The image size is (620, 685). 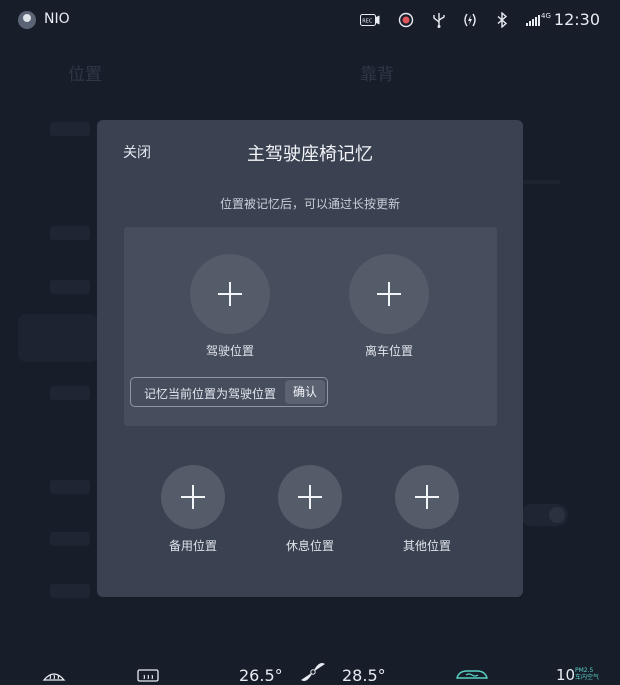 I want to click on add-driving-position-button, so click(x=230, y=294).